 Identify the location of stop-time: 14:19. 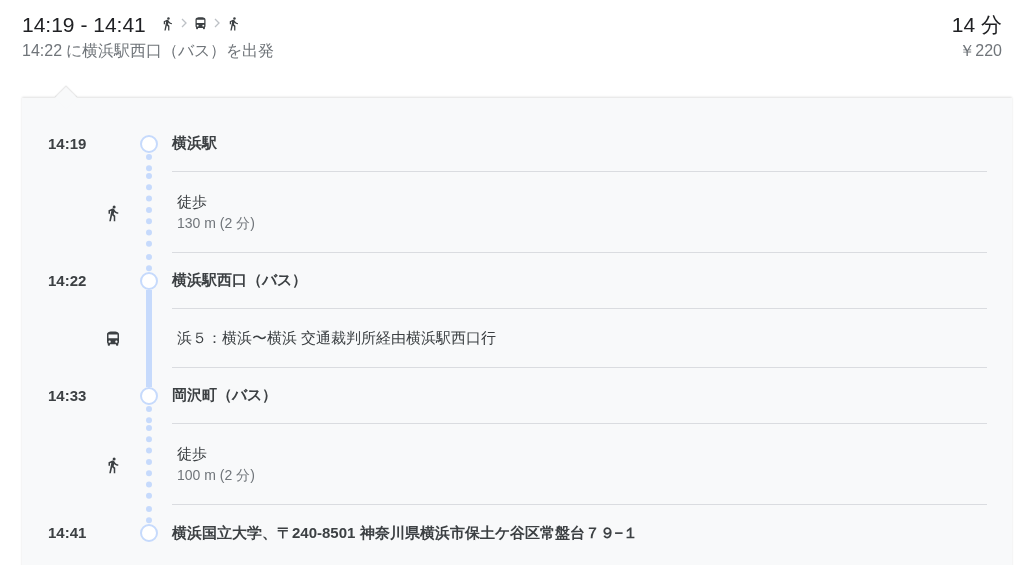
(67, 143).